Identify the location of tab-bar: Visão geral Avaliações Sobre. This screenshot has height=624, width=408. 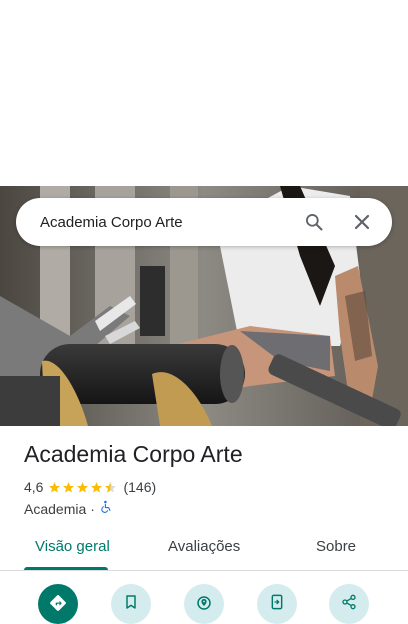
(204, 548).